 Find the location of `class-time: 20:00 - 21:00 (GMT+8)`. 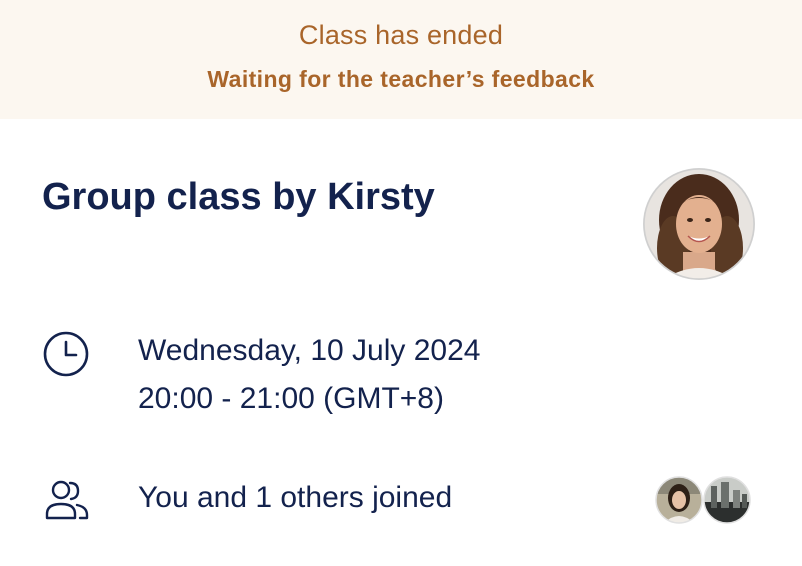

class-time: 20:00 - 21:00 (GMT+8) is located at coordinates (291, 398).